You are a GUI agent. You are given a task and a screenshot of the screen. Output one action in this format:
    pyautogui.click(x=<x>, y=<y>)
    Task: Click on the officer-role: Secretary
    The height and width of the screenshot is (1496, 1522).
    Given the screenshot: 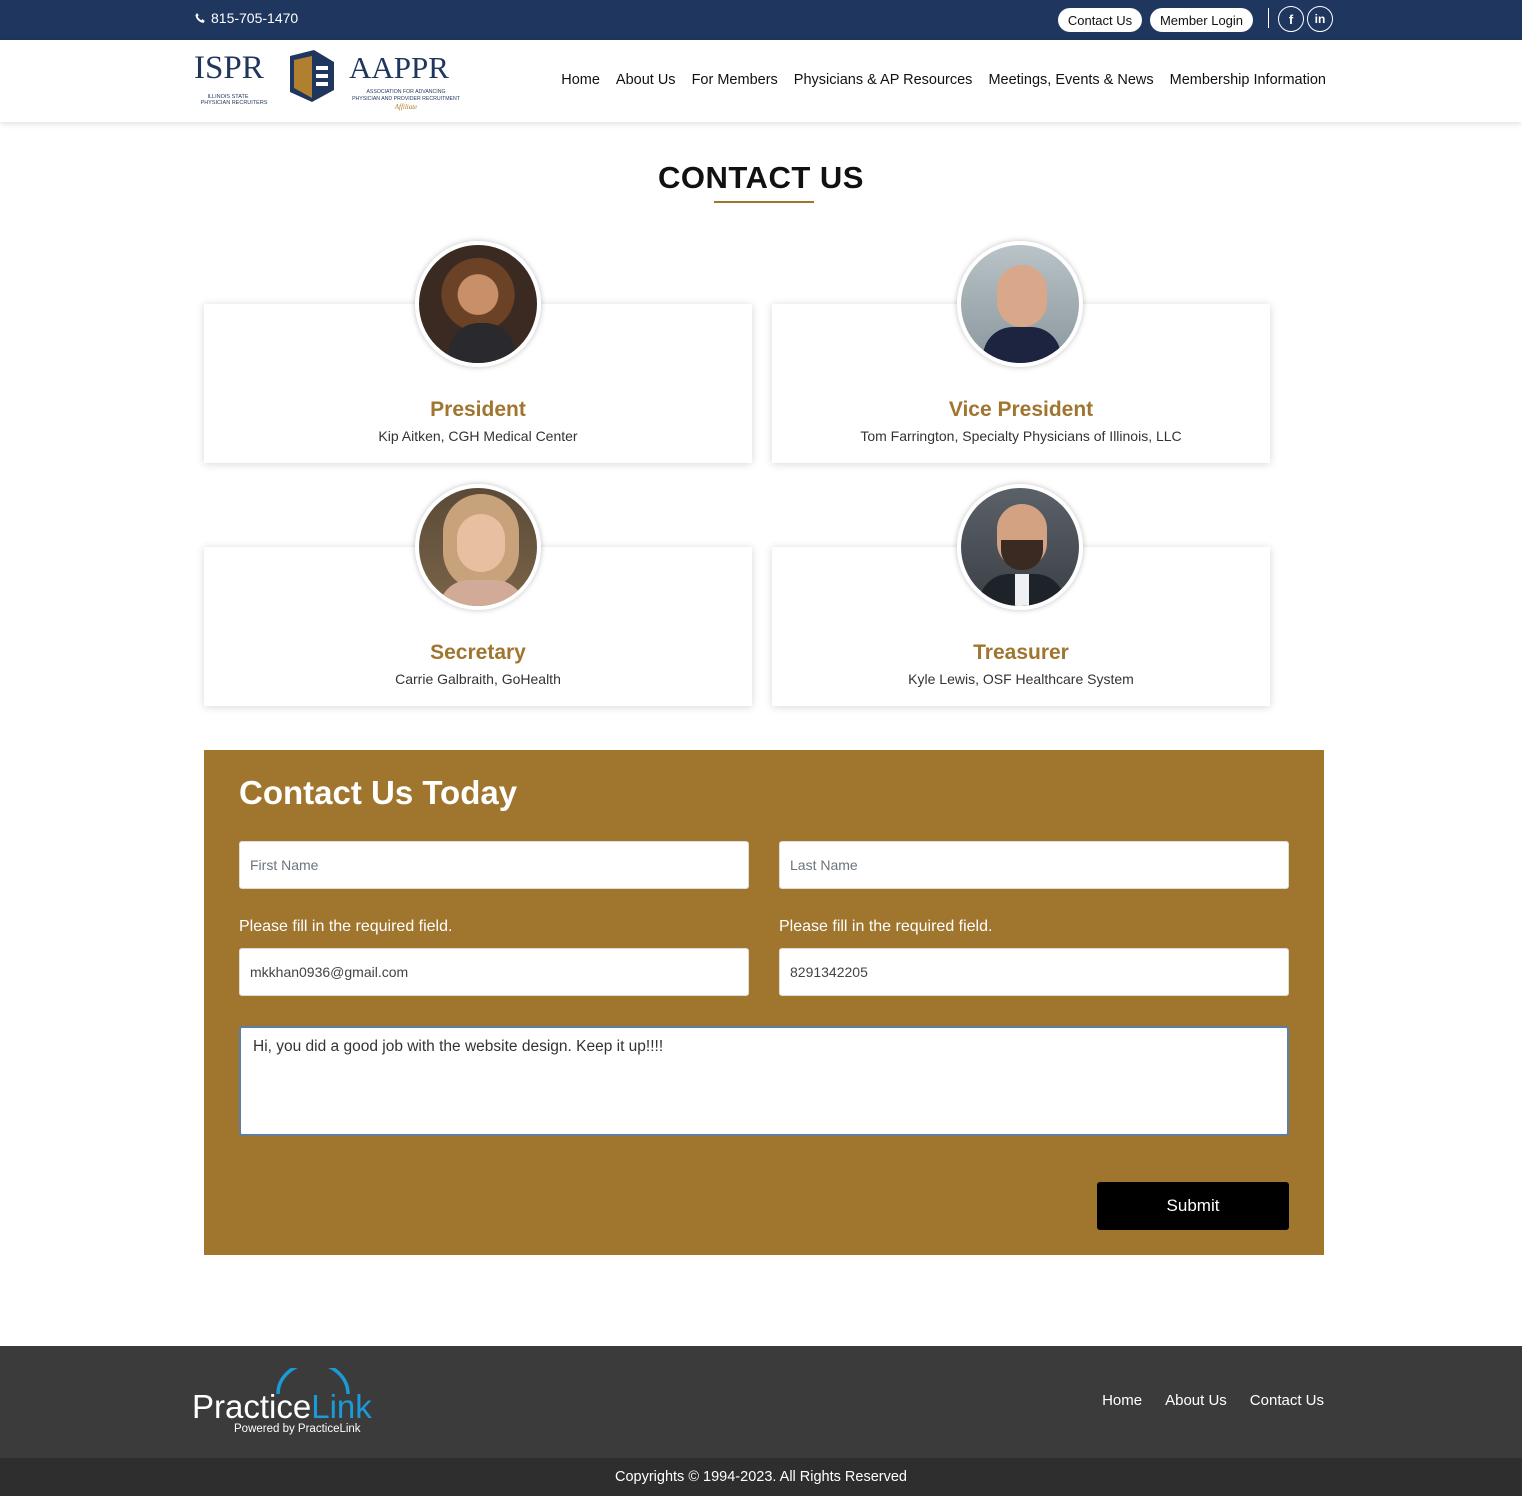 What is the action you would take?
    pyautogui.click(x=478, y=652)
    